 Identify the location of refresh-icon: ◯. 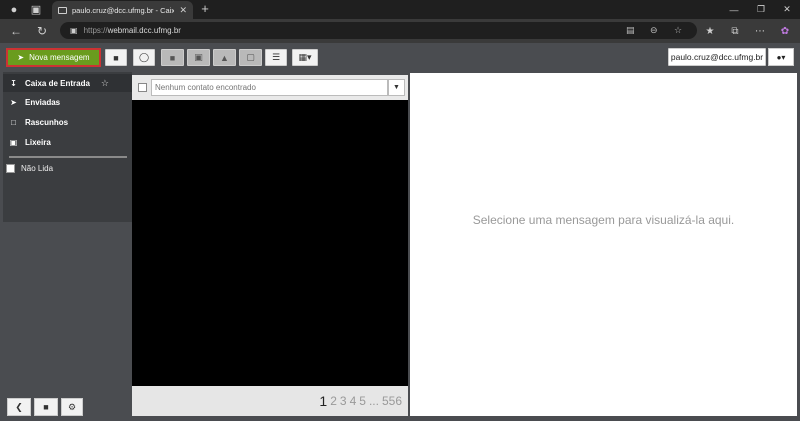
(144, 57).